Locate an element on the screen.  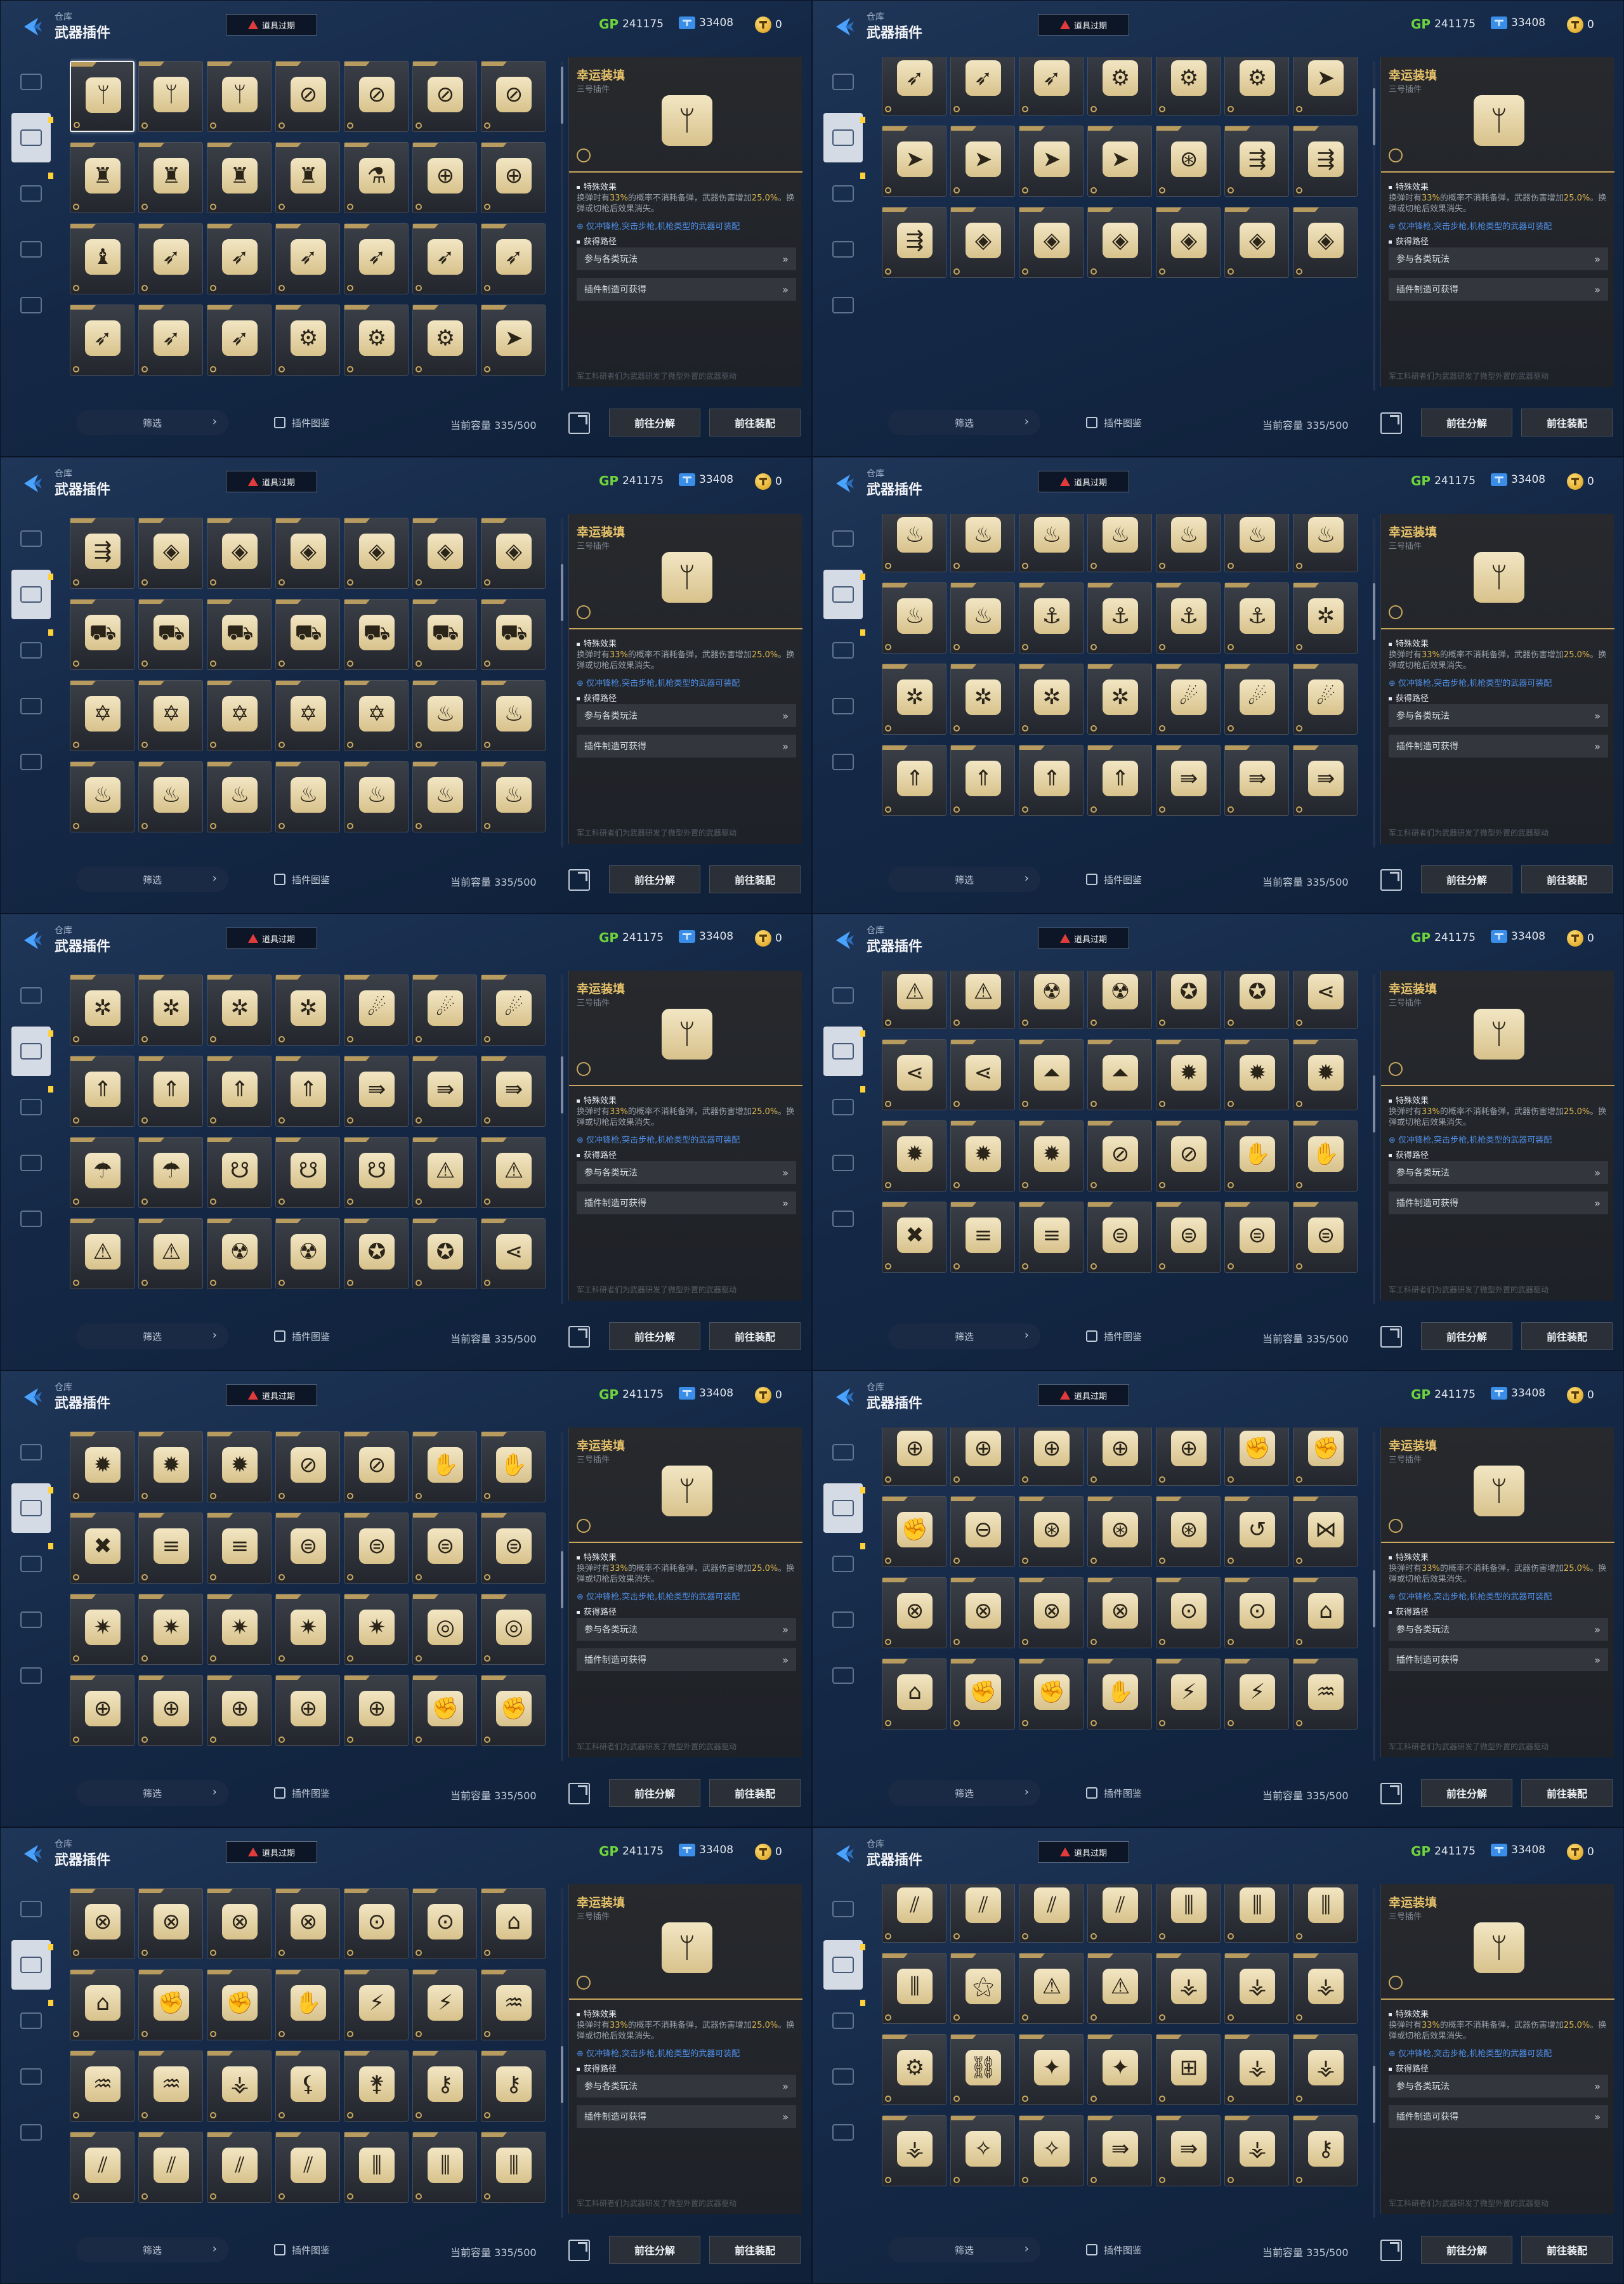
plugin-grid: ⇶ ◈ ◈ ◈ ◈ ◈ ◈ ⛟ ⛟ ⛟ ⛟ ⛟ ⛟ ⛟ ✡ ✡ ✡ ✡ ✡ ♨ ♨ ♨ ♨ ♨ ♨ ♨ ♨ ♨ is located at coordinates (314, 682).